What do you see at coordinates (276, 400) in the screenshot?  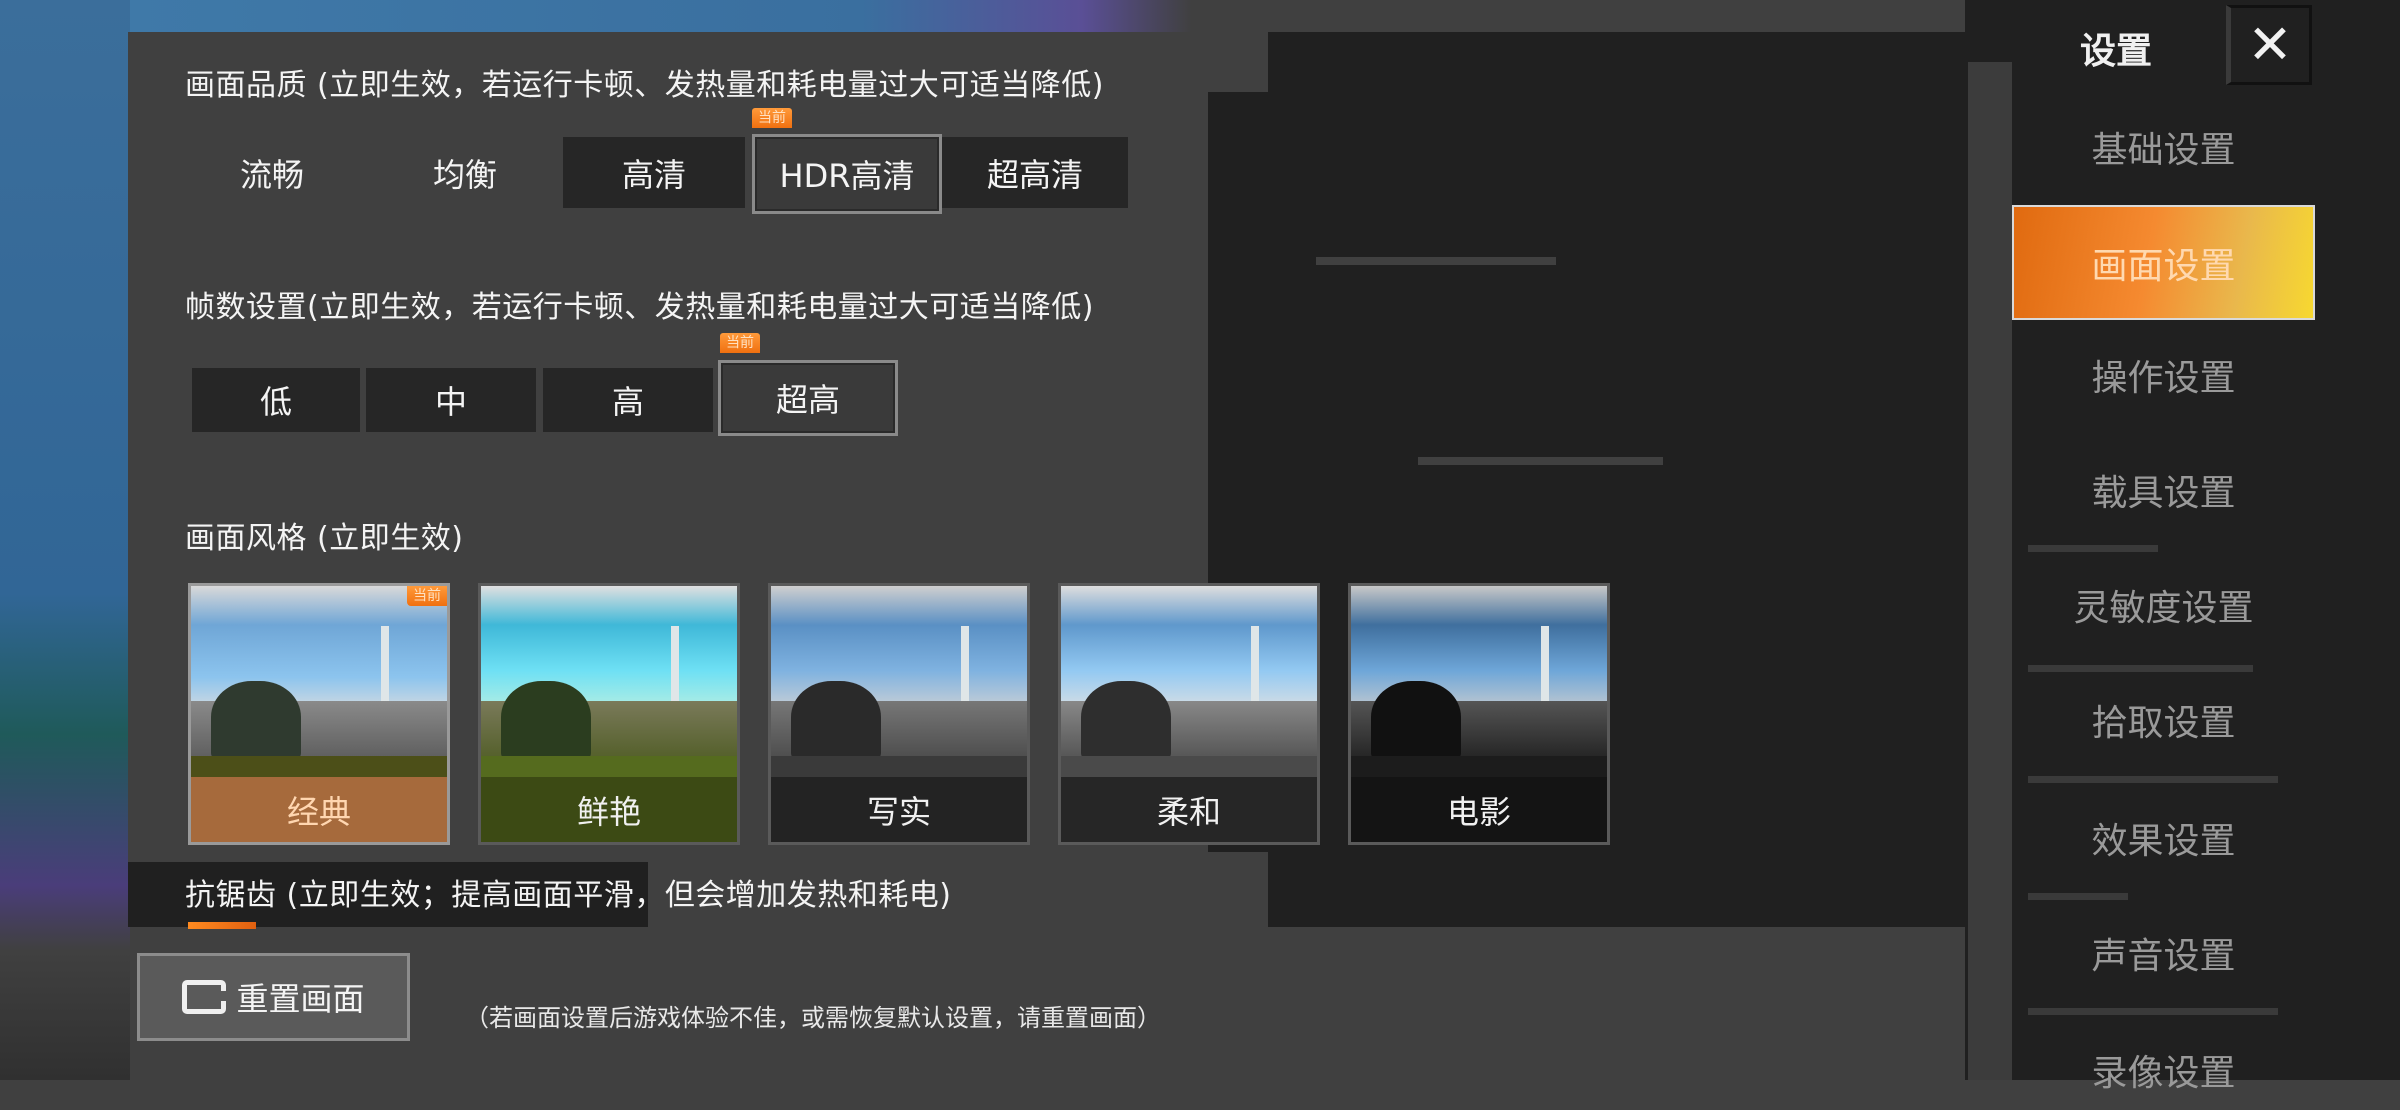 I see `framerate-option-low: 低` at bounding box center [276, 400].